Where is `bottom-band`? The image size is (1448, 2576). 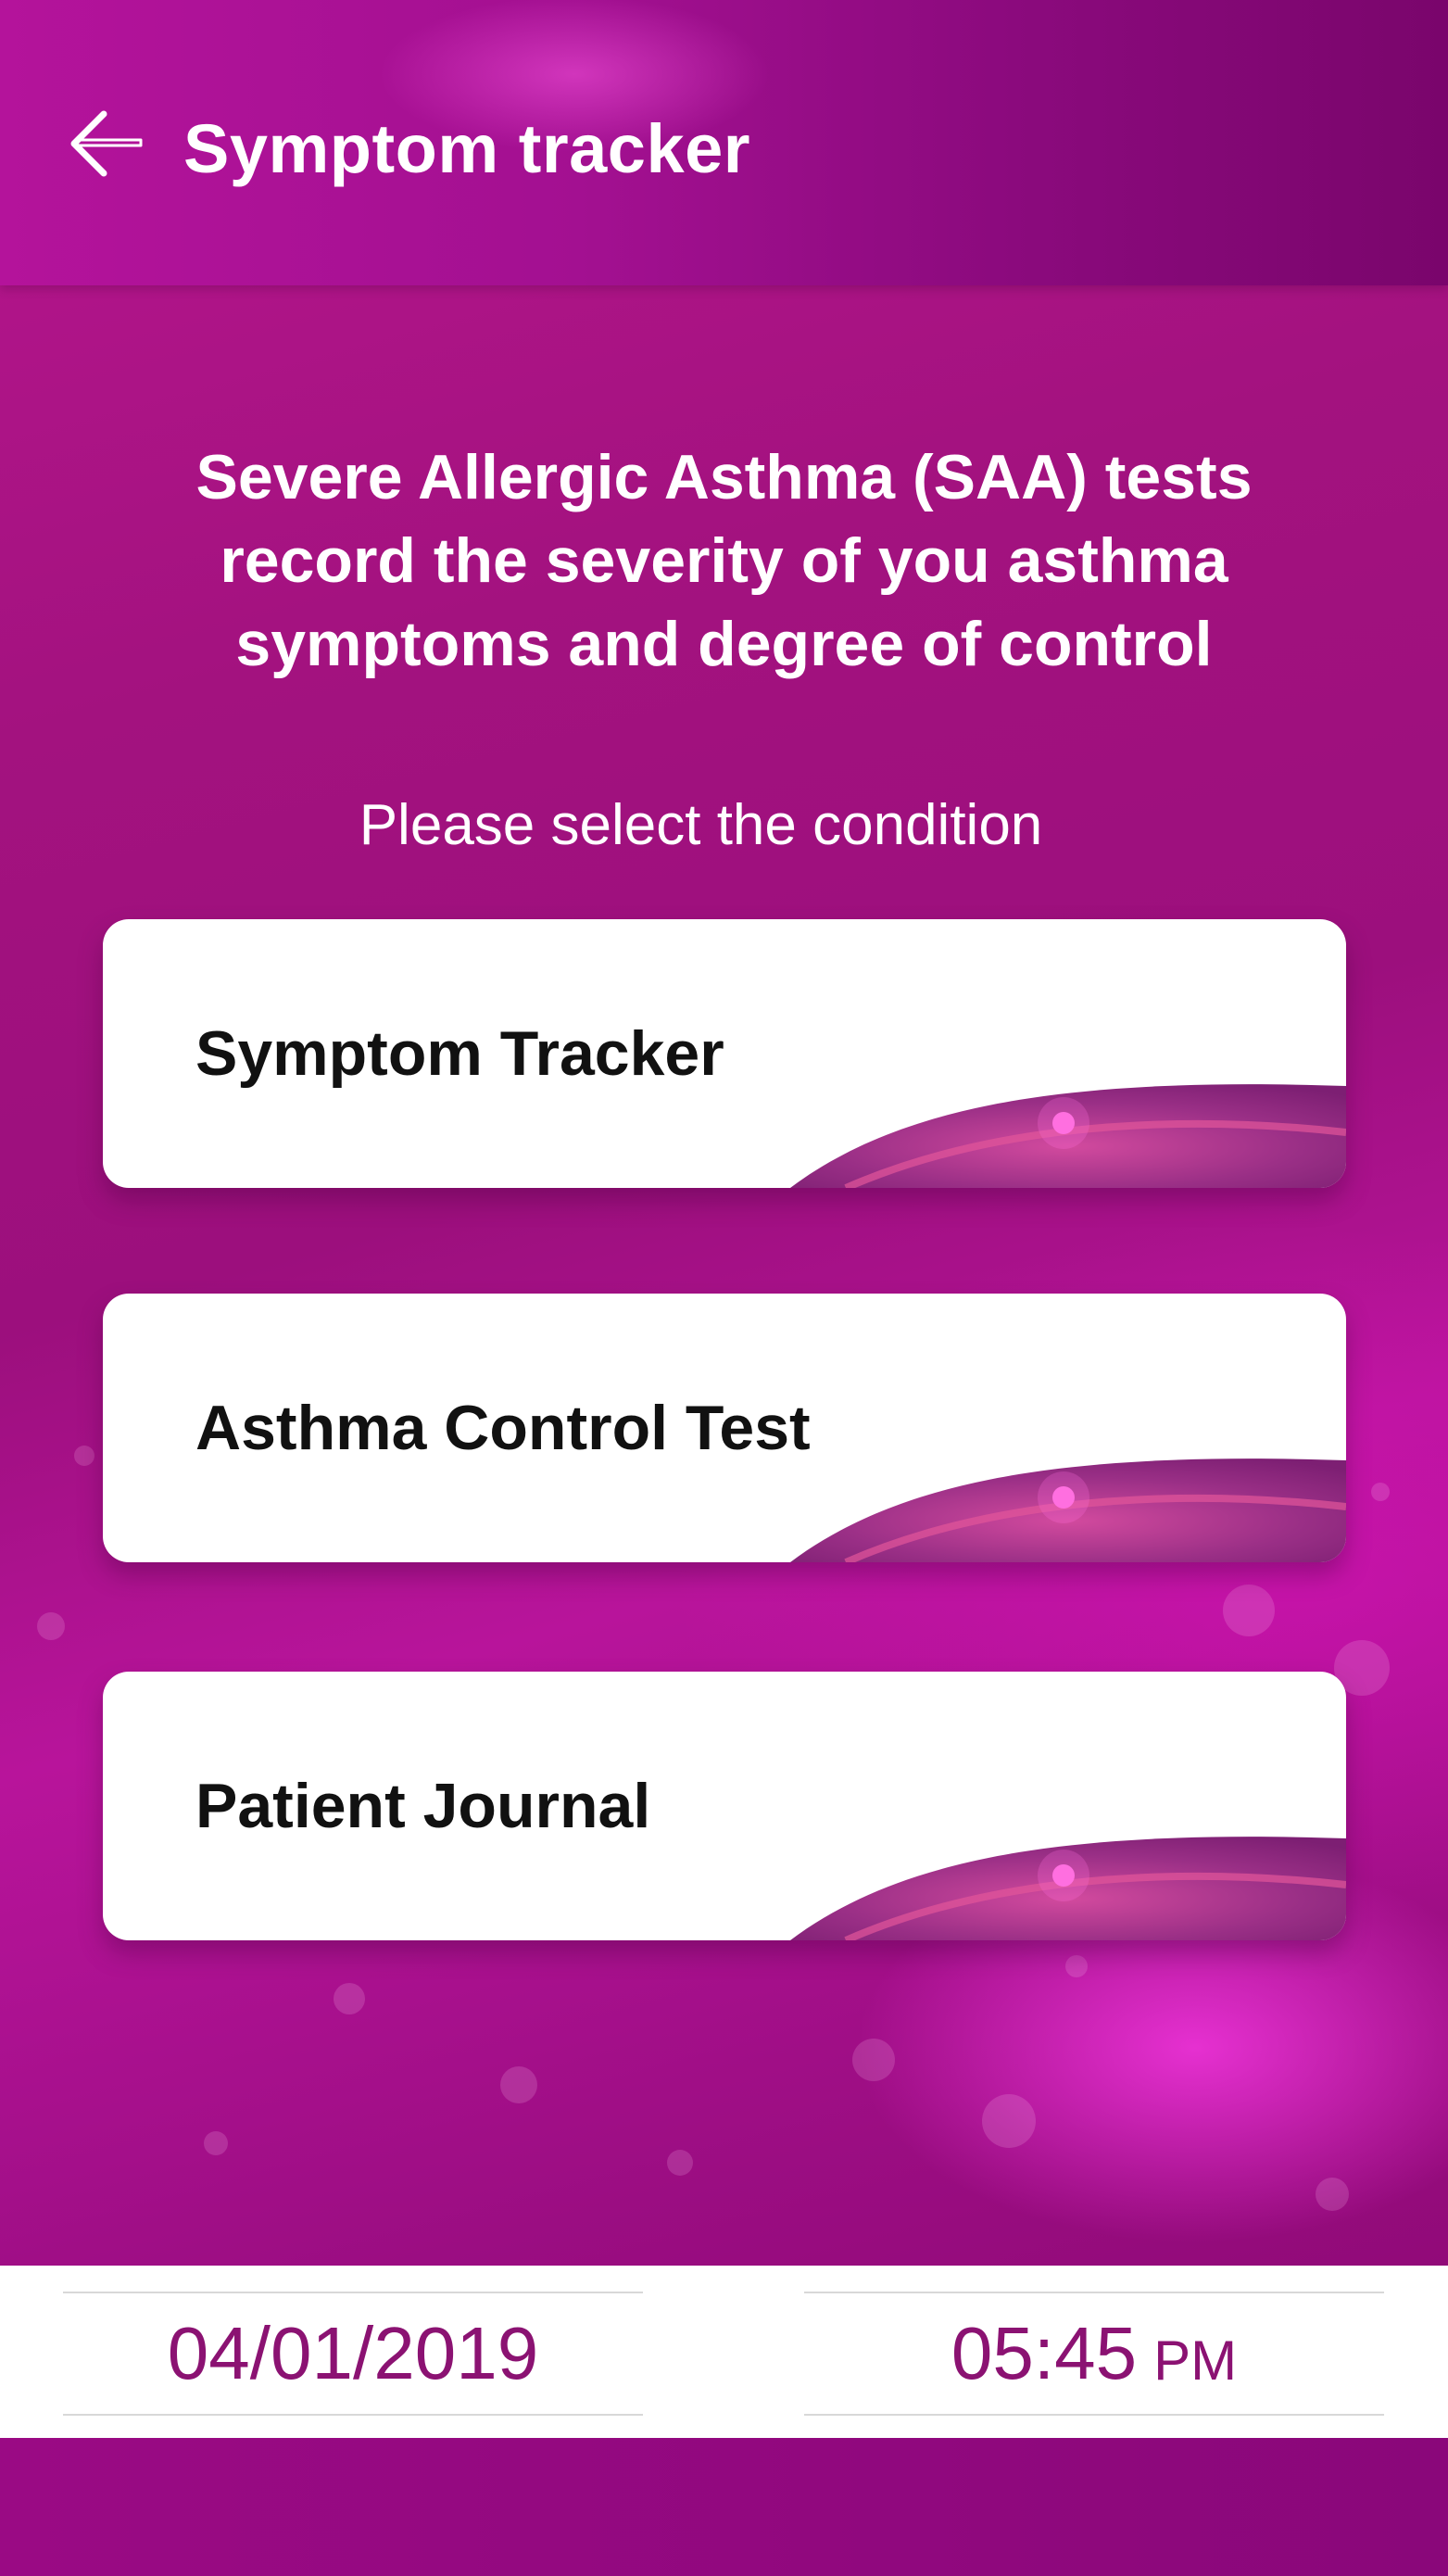 bottom-band is located at coordinates (724, 2507).